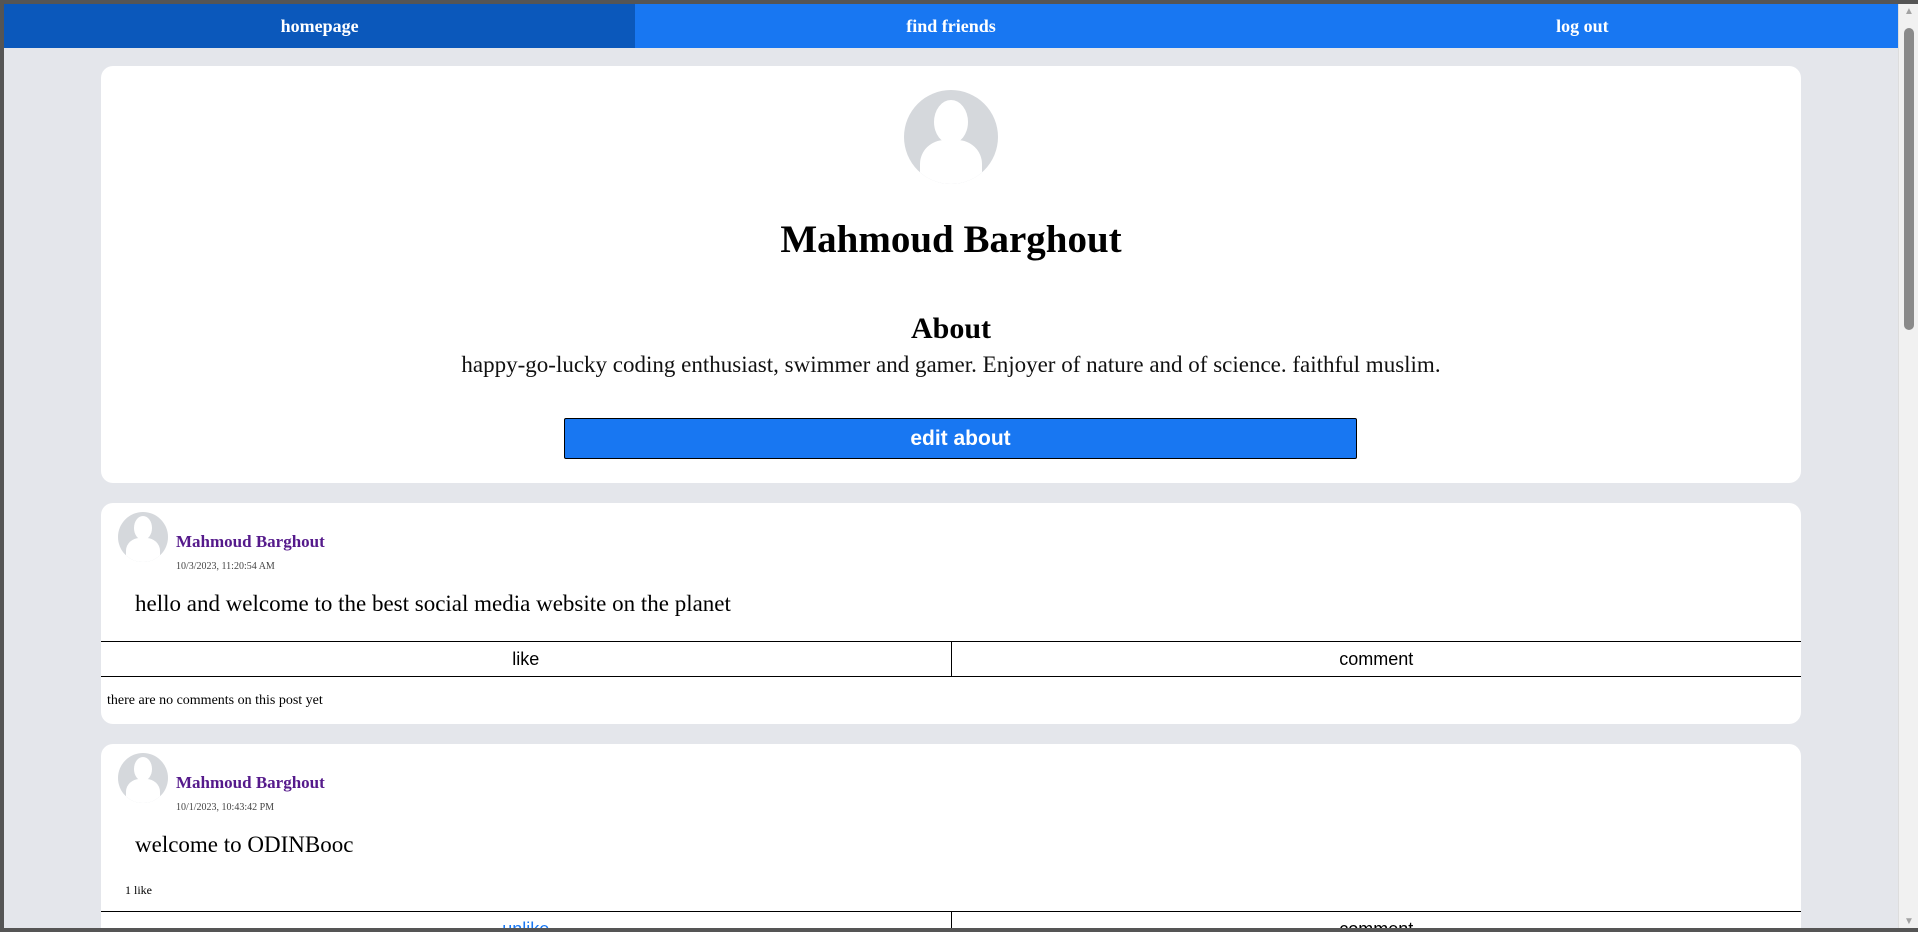 Image resolution: width=1918 pixels, height=932 pixels. What do you see at coordinates (1908, 466) in the screenshot?
I see `vertical-scrollbar: ▲ ▼` at bounding box center [1908, 466].